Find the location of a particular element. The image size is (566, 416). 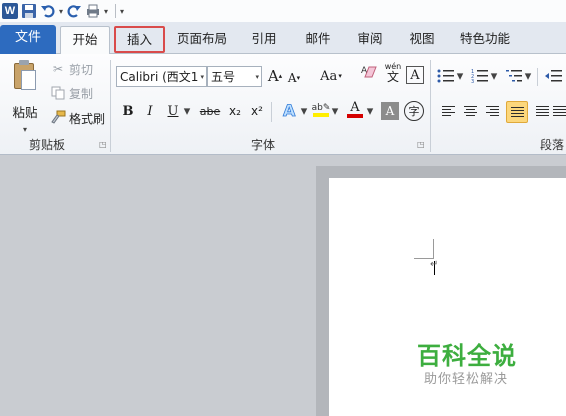

highlight-color-swatch is located at coordinates (321, 115).